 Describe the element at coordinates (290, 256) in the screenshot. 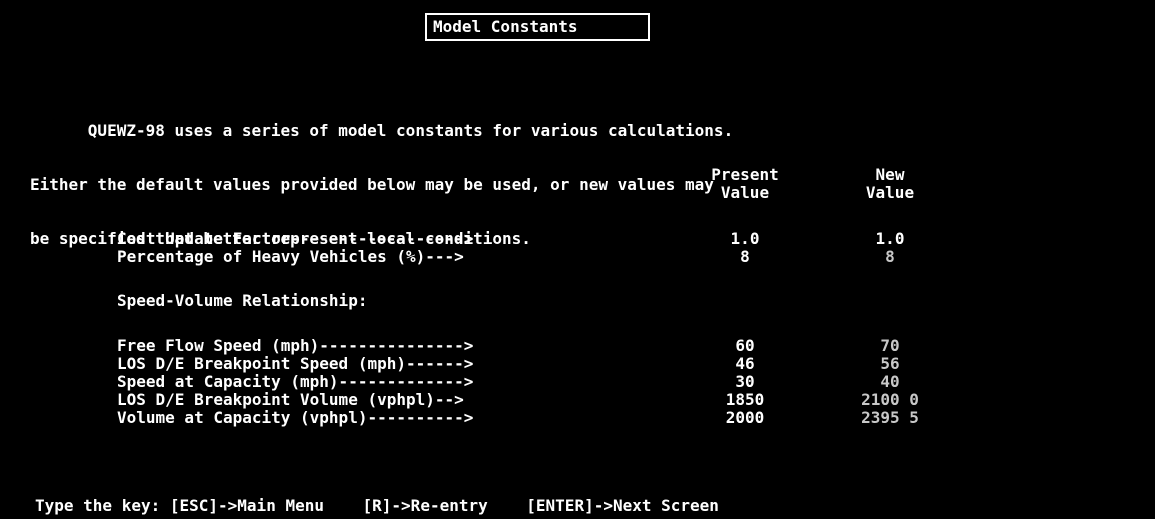

I see `row-label-heavy-vehicles: Percentage of Heavy Vehicles (%)--->` at that location.